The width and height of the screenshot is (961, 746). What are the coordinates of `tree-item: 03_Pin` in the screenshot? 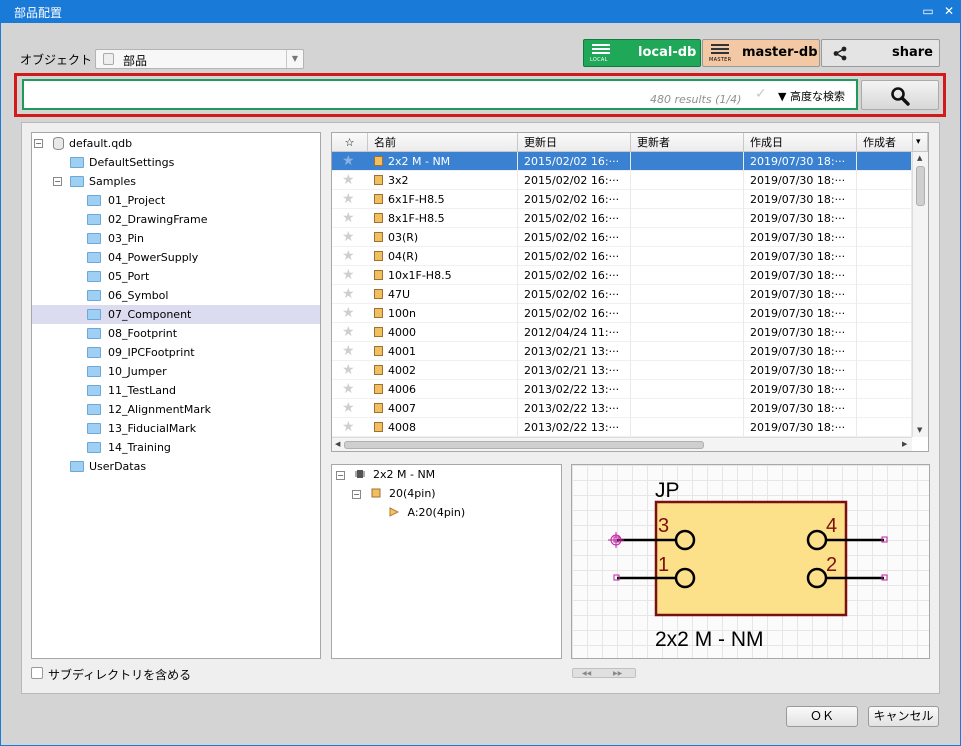 It's located at (176, 238).